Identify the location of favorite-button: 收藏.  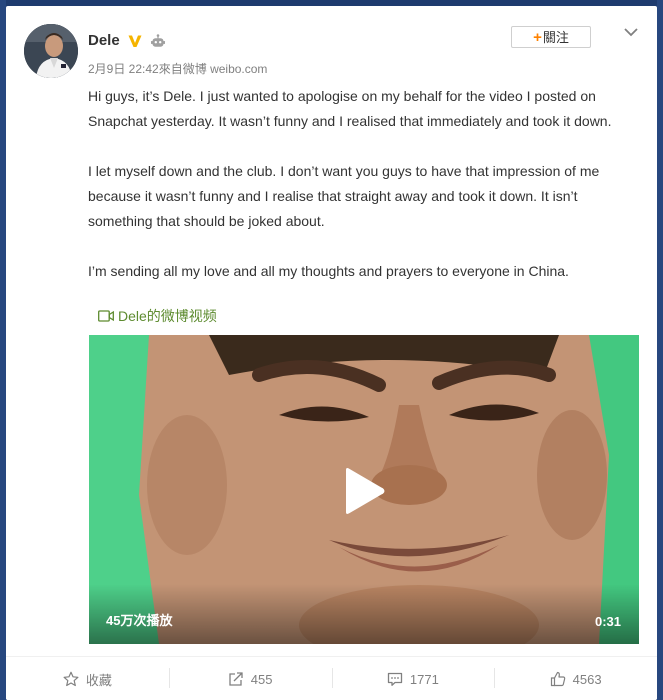
(87, 678).